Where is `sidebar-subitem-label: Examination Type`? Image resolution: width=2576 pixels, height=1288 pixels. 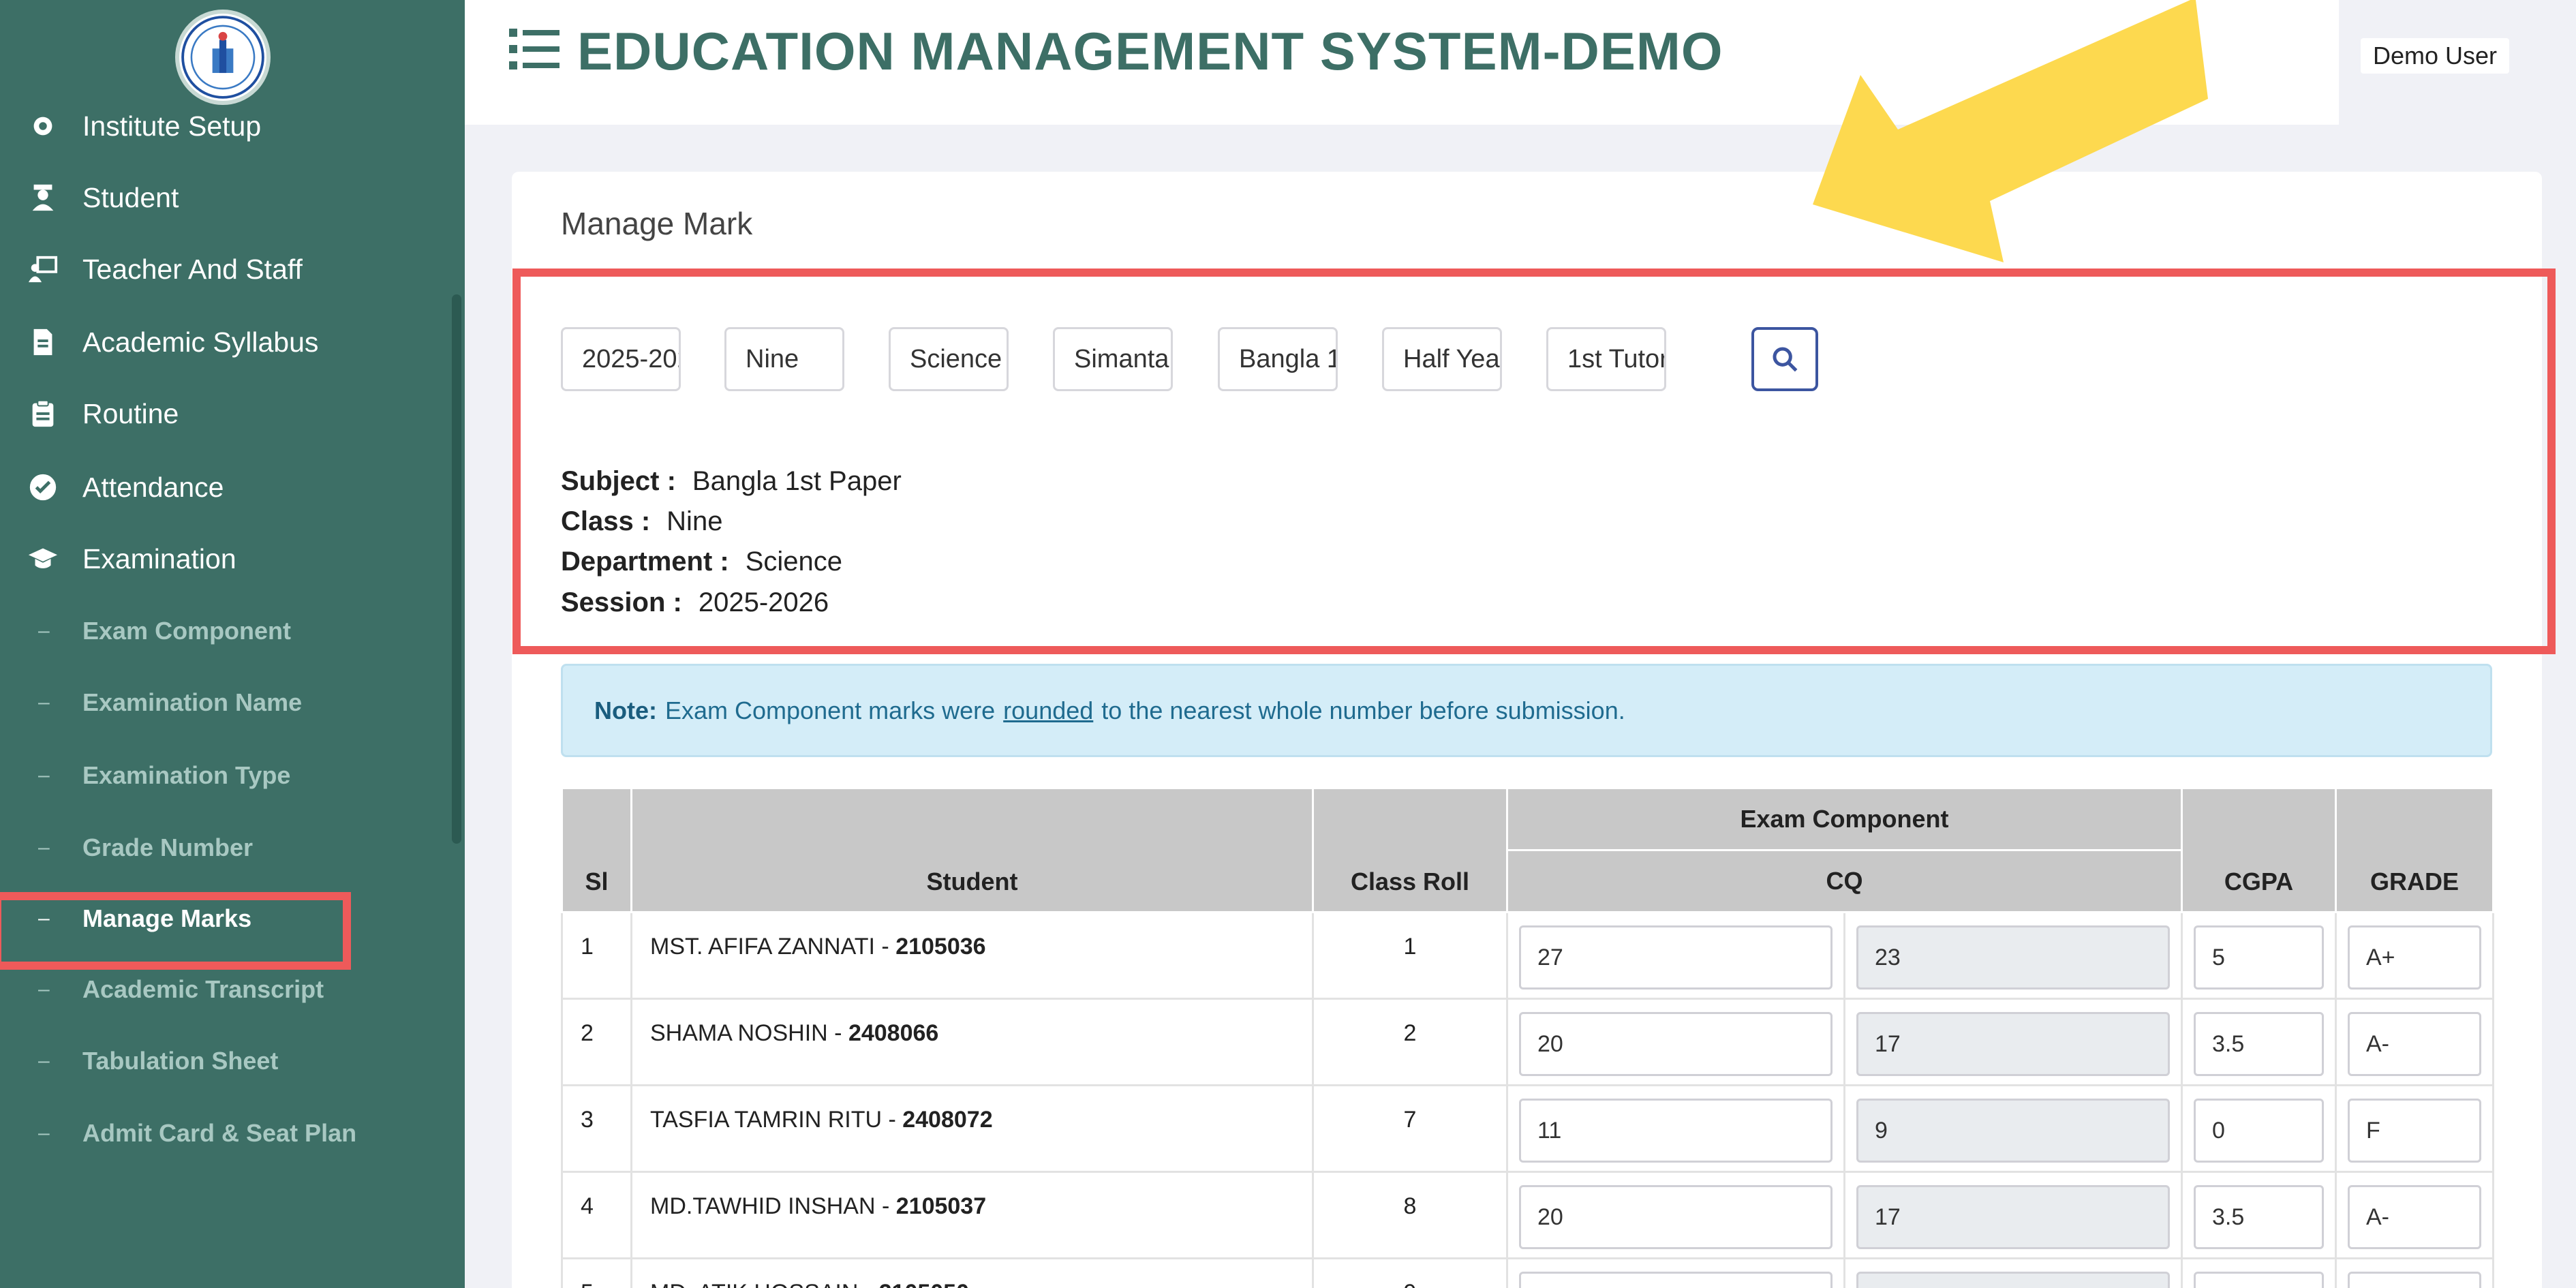 sidebar-subitem-label: Examination Type is located at coordinates (186, 775).